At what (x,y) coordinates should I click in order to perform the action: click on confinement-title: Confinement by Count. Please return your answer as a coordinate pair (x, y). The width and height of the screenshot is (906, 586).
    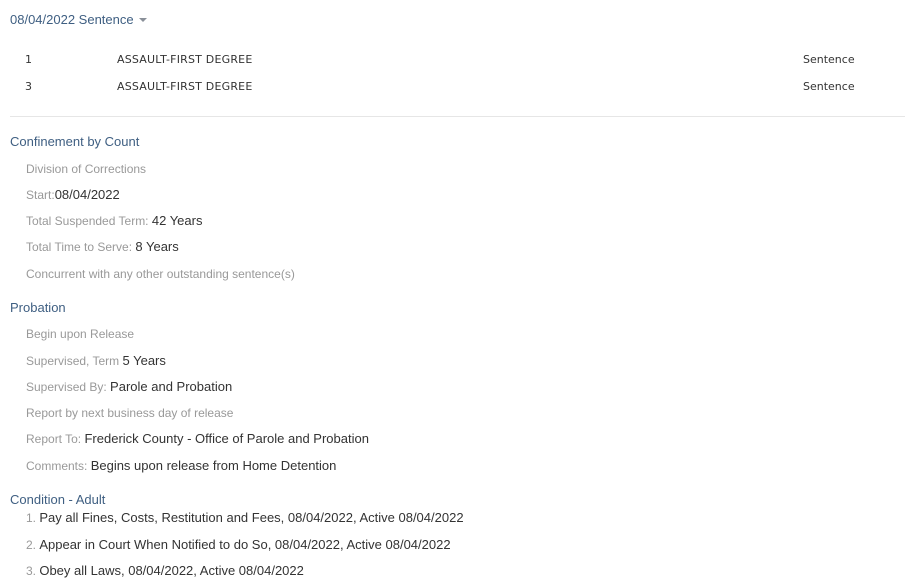
    Looking at the image, I should click on (75, 141).